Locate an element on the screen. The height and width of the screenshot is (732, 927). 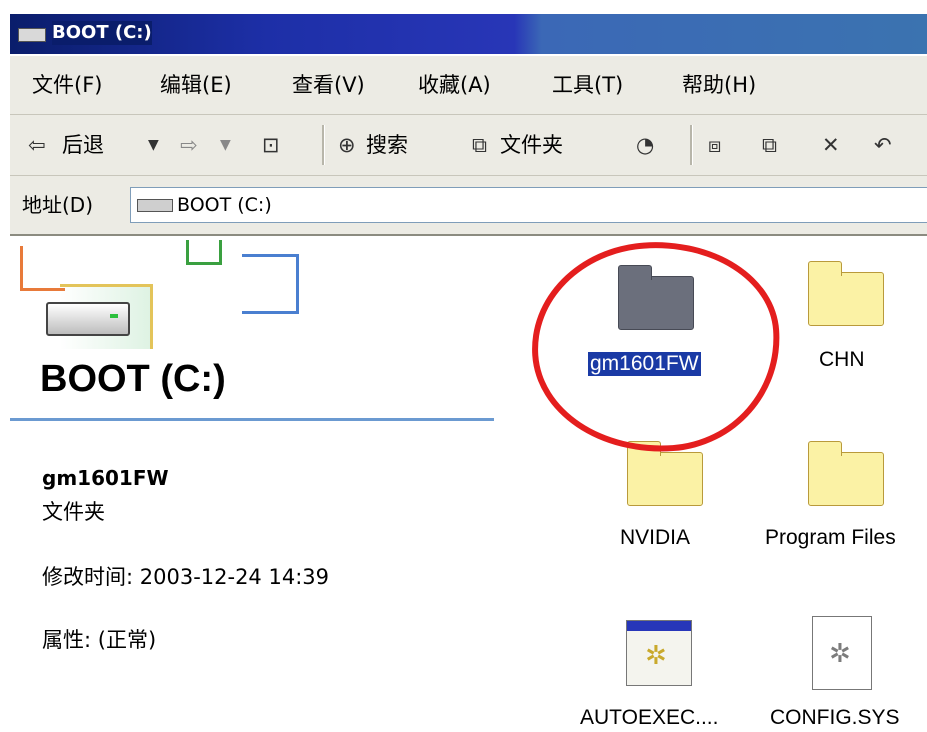
address-label: 地址(D) is located at coordinates (58, 205).